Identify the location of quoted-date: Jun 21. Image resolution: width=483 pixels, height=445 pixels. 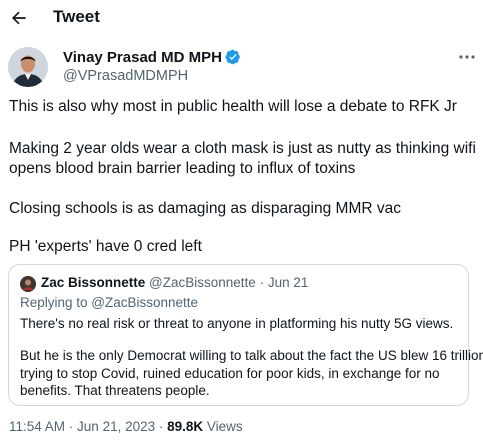
(288, 282).